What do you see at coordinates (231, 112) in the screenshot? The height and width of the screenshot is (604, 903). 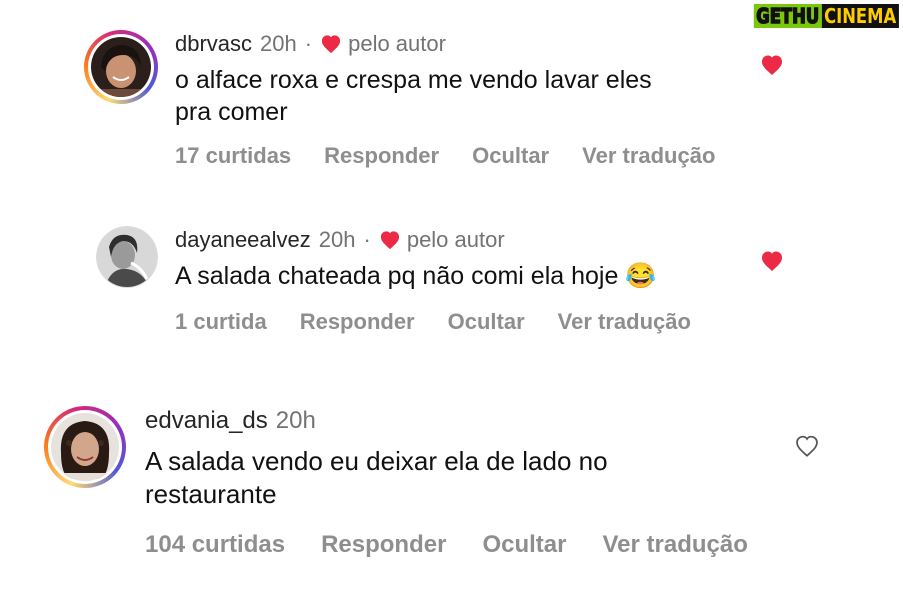 I see `comment-text-line: pra comer` at bounding box center [231, 112].